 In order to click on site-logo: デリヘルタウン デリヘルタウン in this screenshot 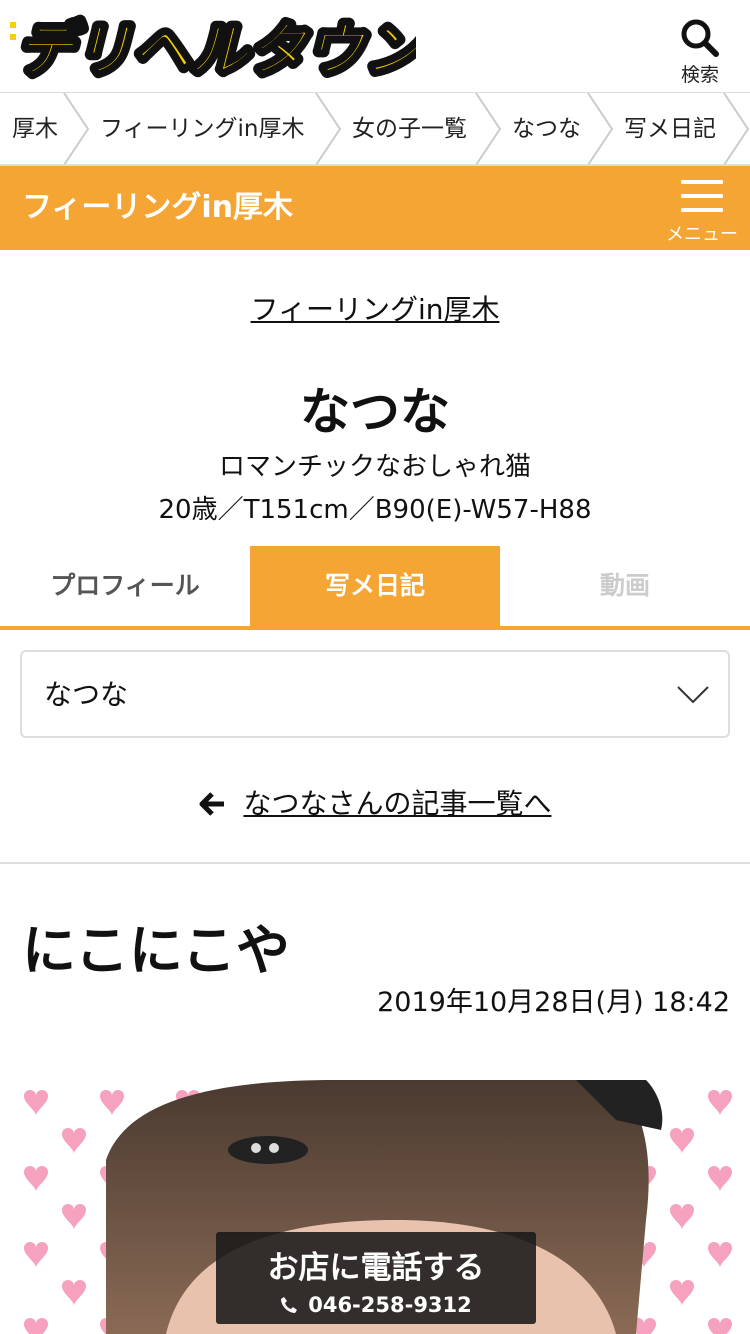, I will do `click(220, 50)`.